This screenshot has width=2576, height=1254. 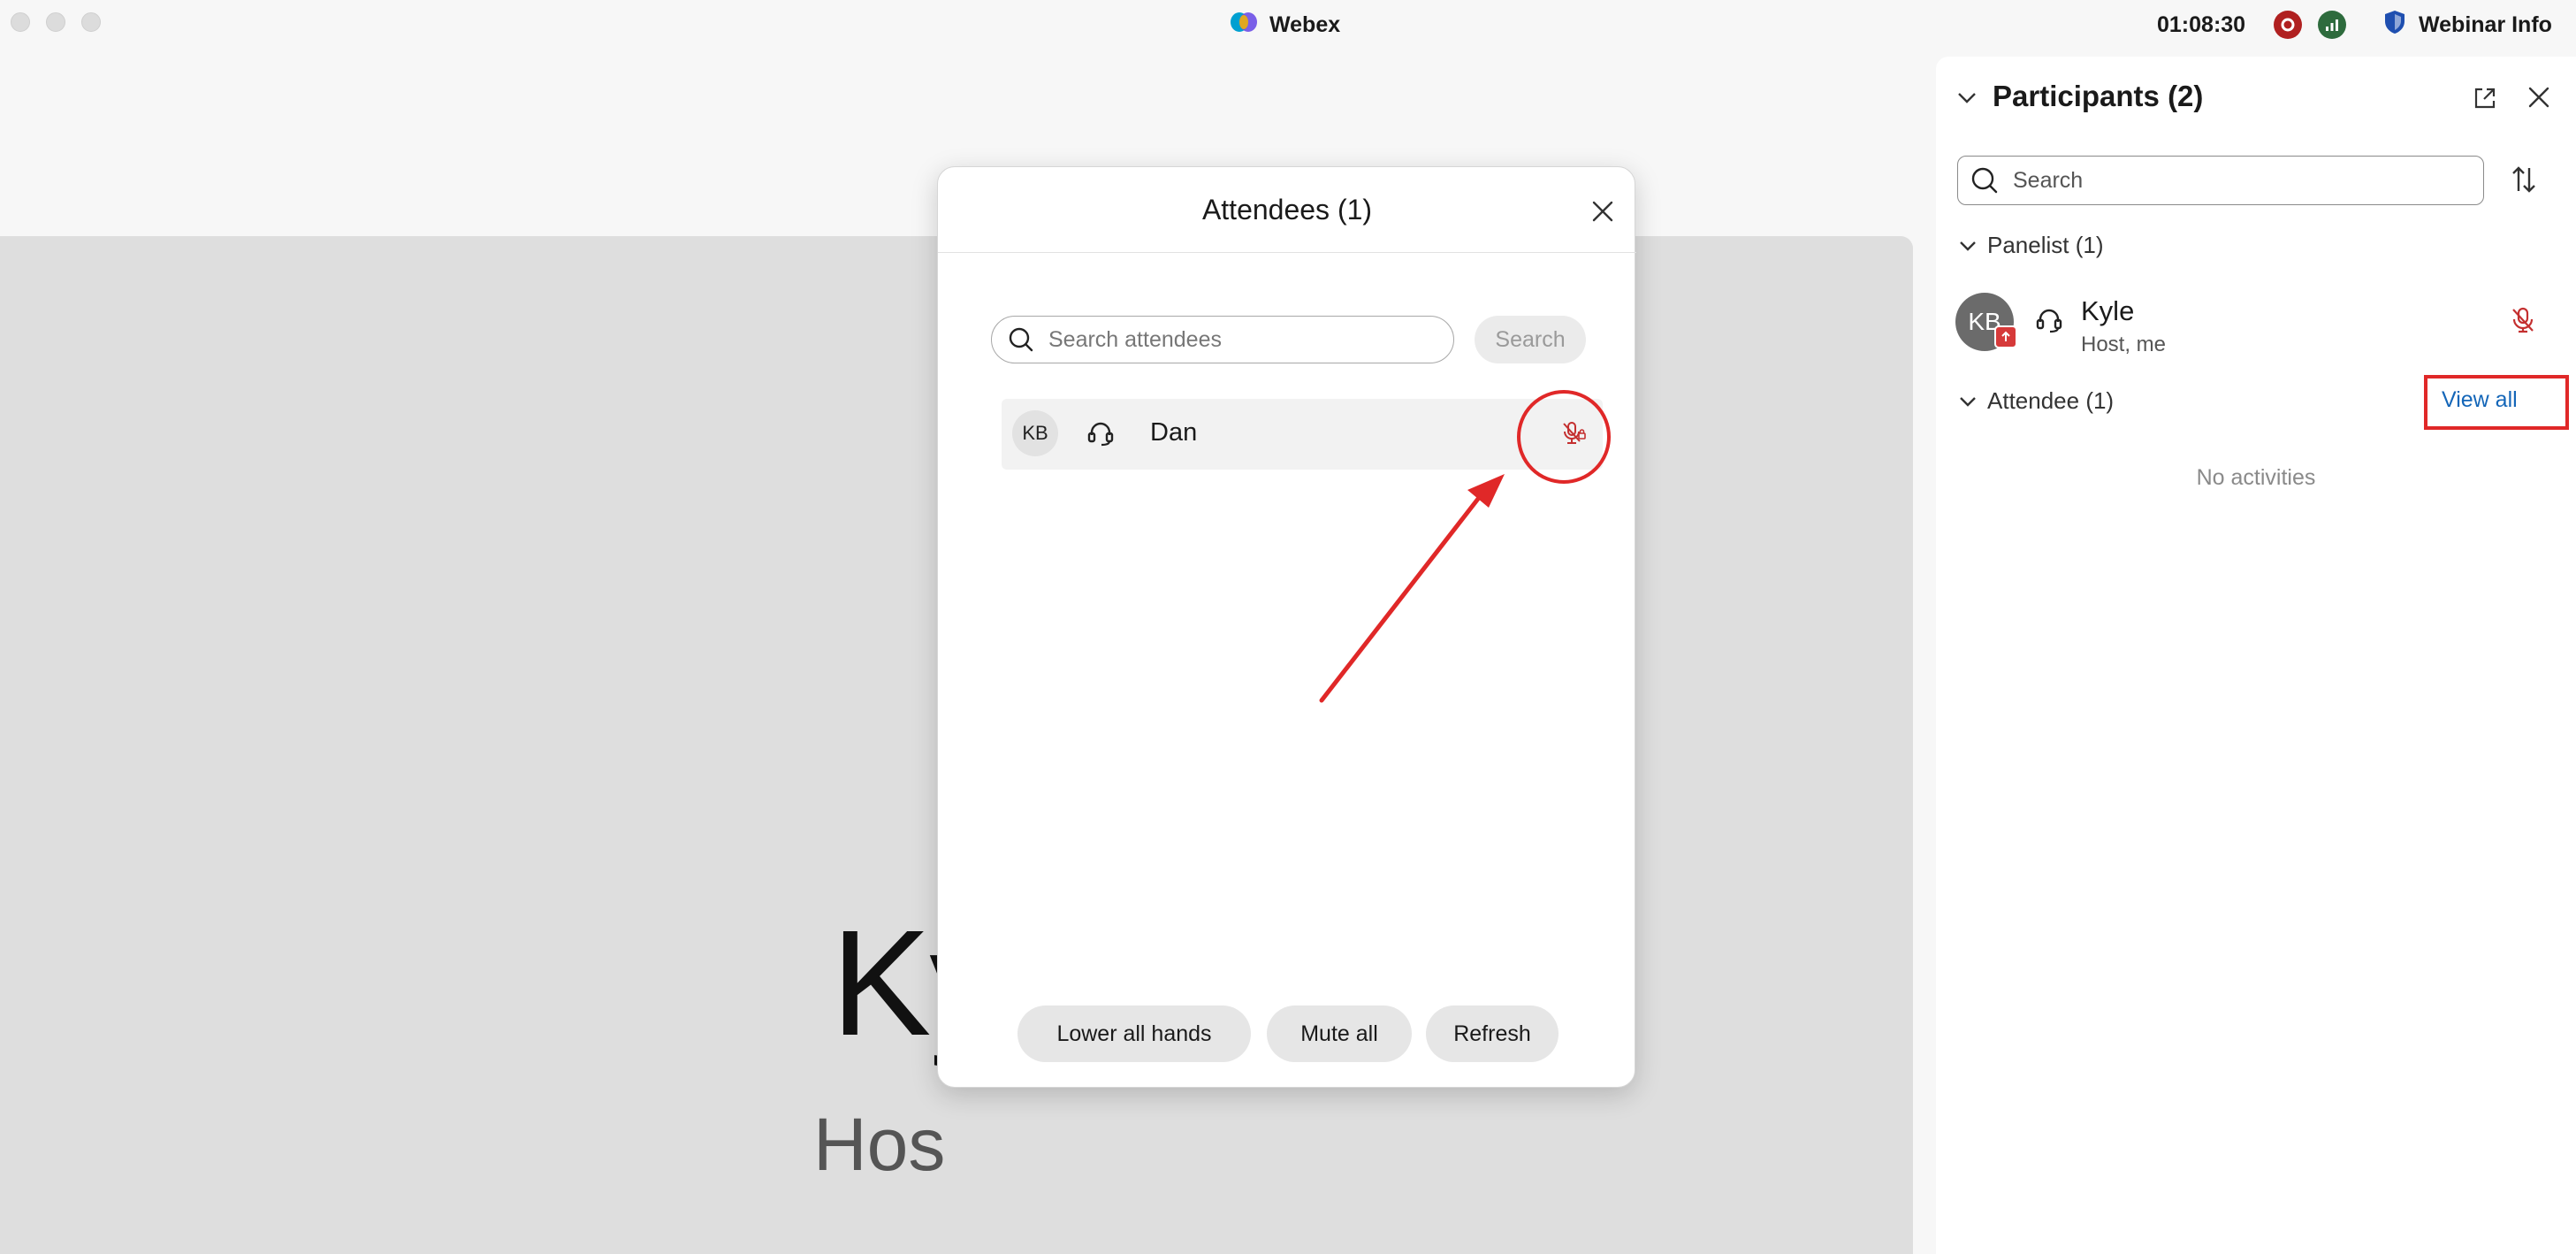 I want to click on avatar: KB, so click(x=1035, y=433).